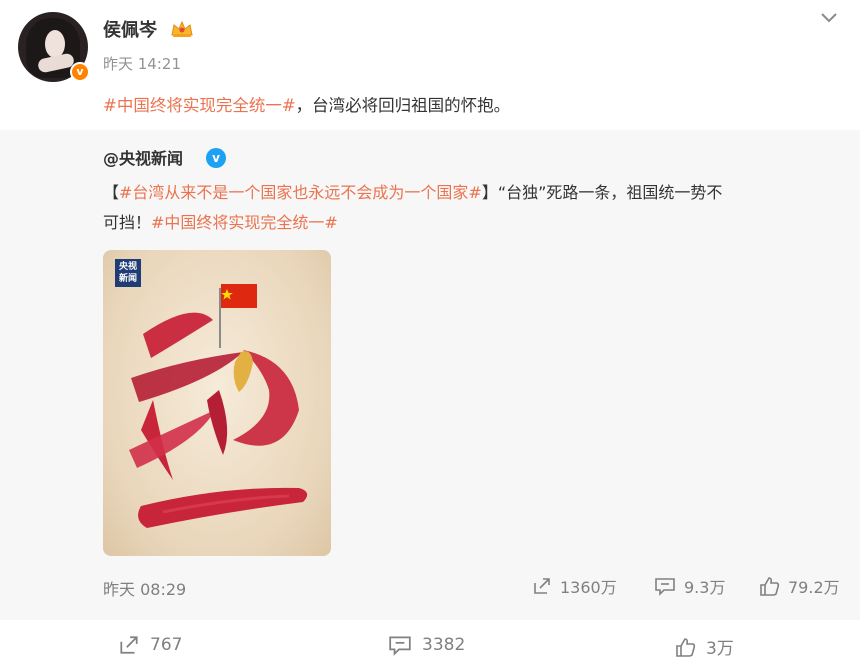  What do you see at coordinates (142, 63) in the screenshot?
I see `post-timestamp: 昨天 14:21` at bounding box center [142, 63].